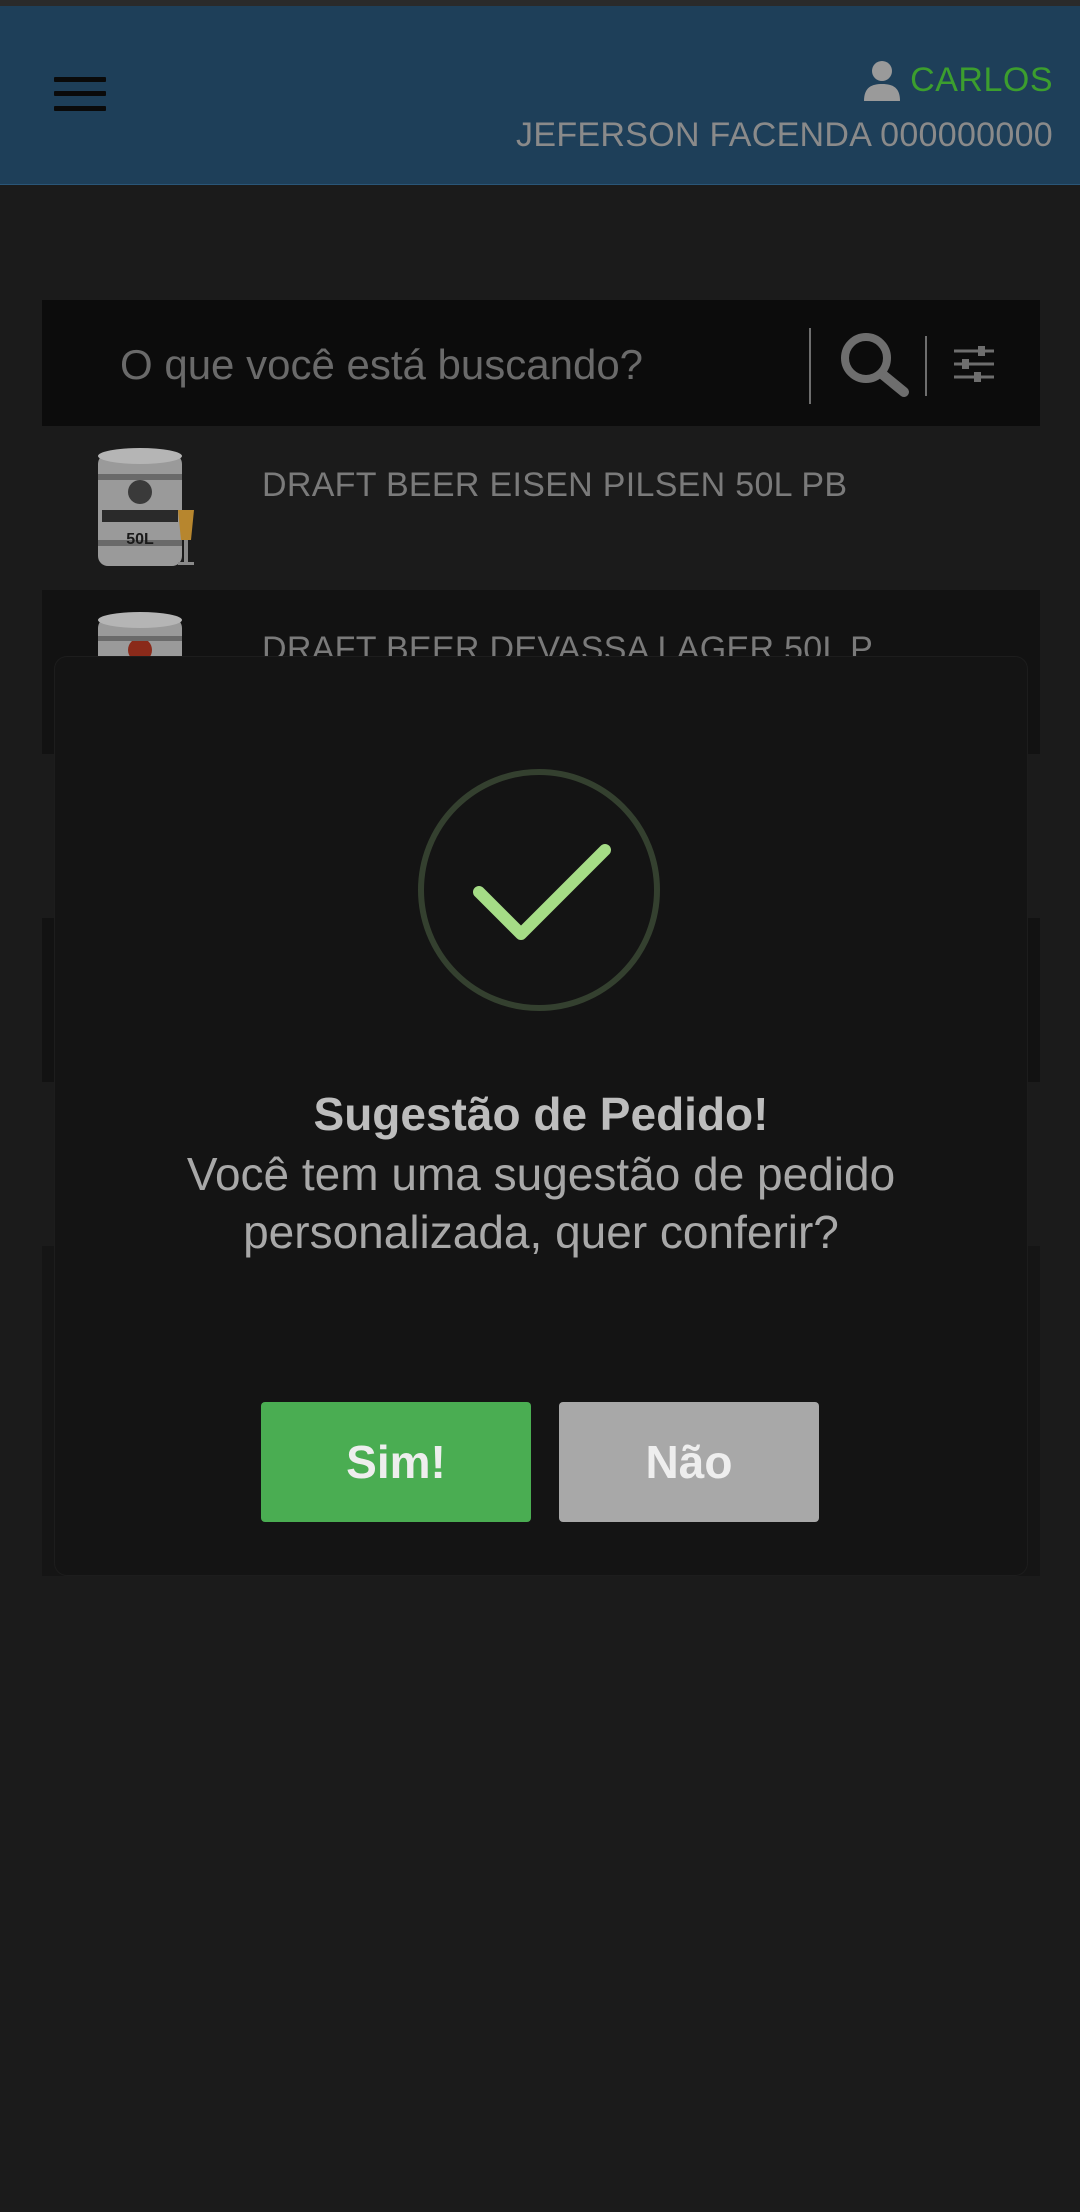 This screenshot has height=2212, width=1080. Describe the element at coordinates (784, 135) in the screenshot. I see `account-info: JEFERSON FACENDA 000000000` at that location.